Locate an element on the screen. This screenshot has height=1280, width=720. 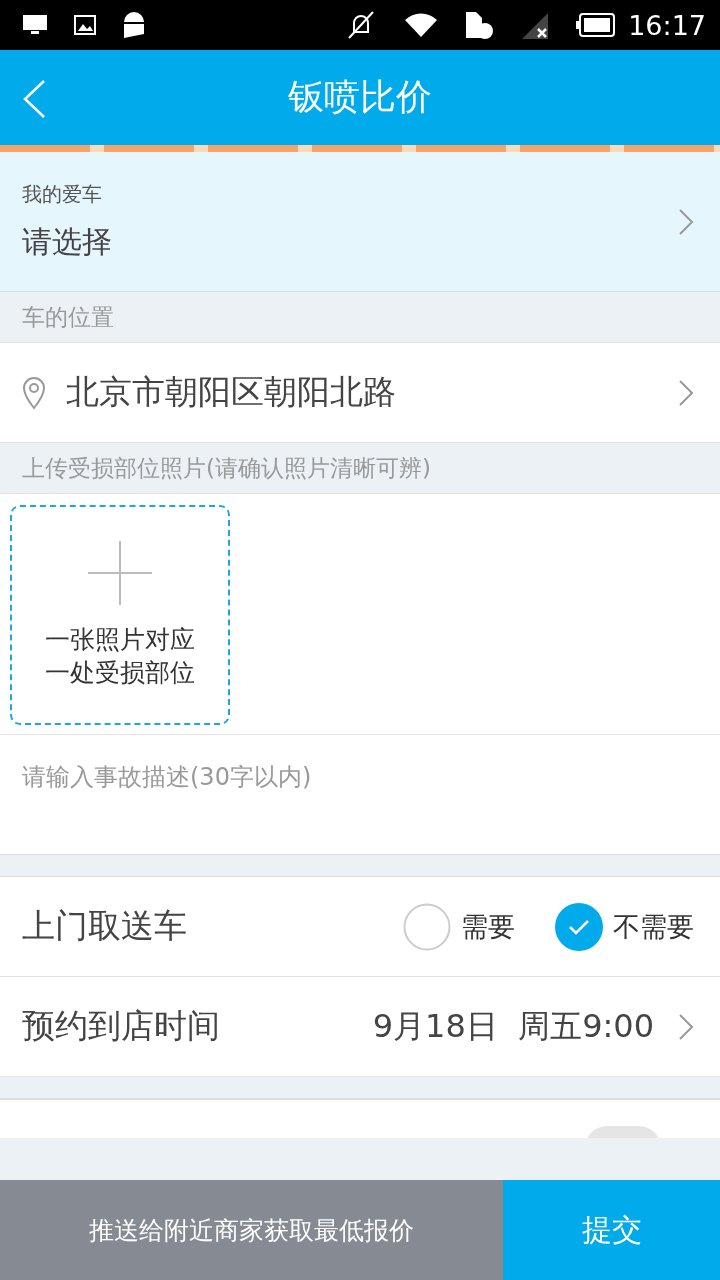
wifi-icon is located at coordinates (421, 25).